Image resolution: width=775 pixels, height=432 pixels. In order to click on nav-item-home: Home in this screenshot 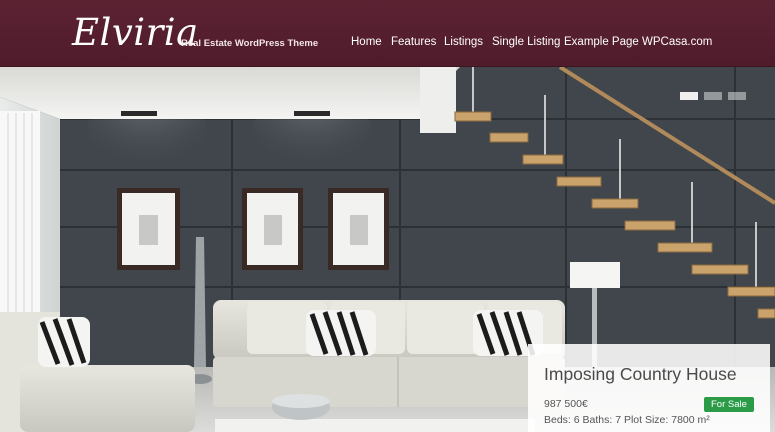, I will do `click(366, 42)`.